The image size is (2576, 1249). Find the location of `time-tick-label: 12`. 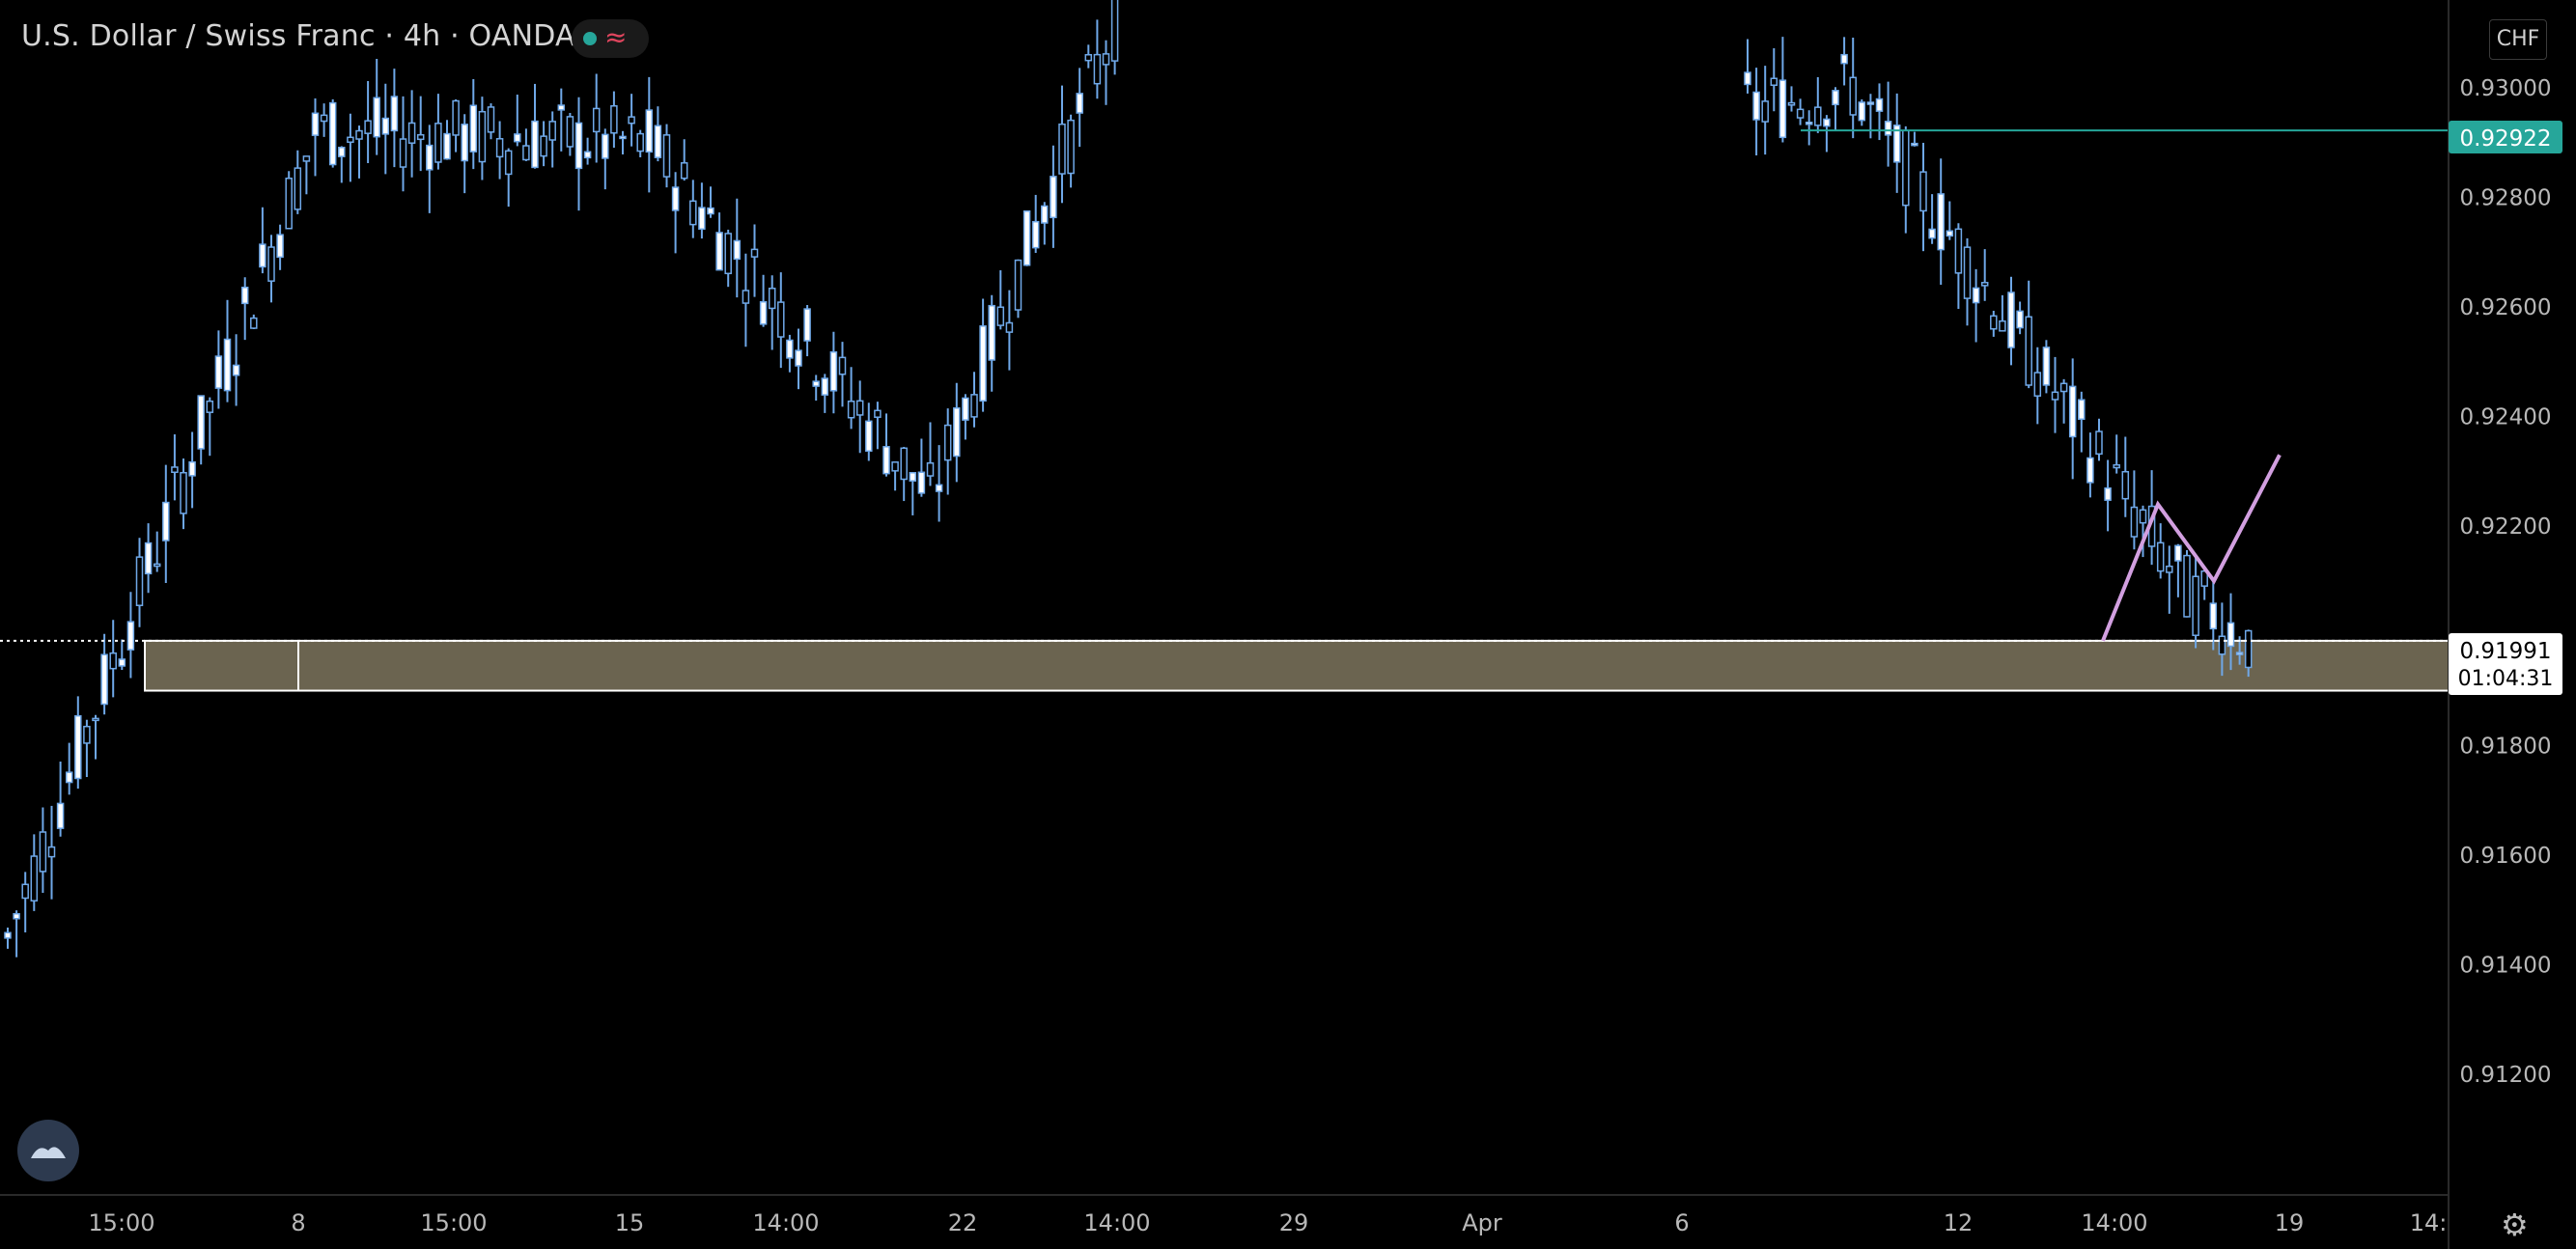

time-tick-label: 12 is located at coordinates (1959, 1222).